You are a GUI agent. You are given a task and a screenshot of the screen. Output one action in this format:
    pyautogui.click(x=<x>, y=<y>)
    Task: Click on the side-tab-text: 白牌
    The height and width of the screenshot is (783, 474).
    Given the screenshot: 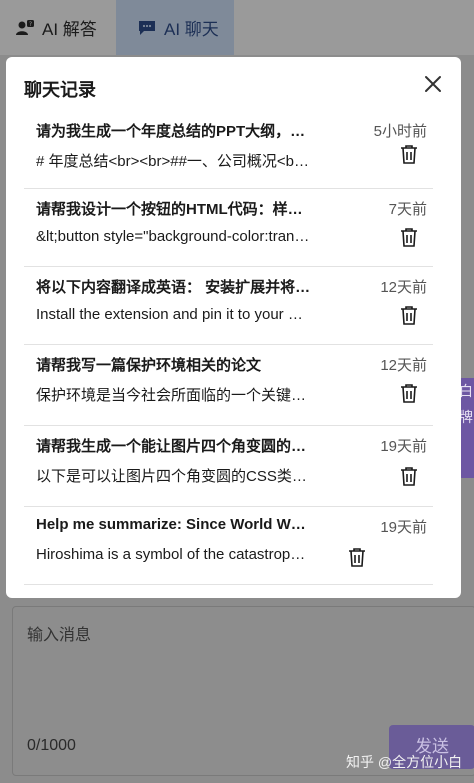 What is the action you would take?
    pyautogui.click(x=466, y=404)
    